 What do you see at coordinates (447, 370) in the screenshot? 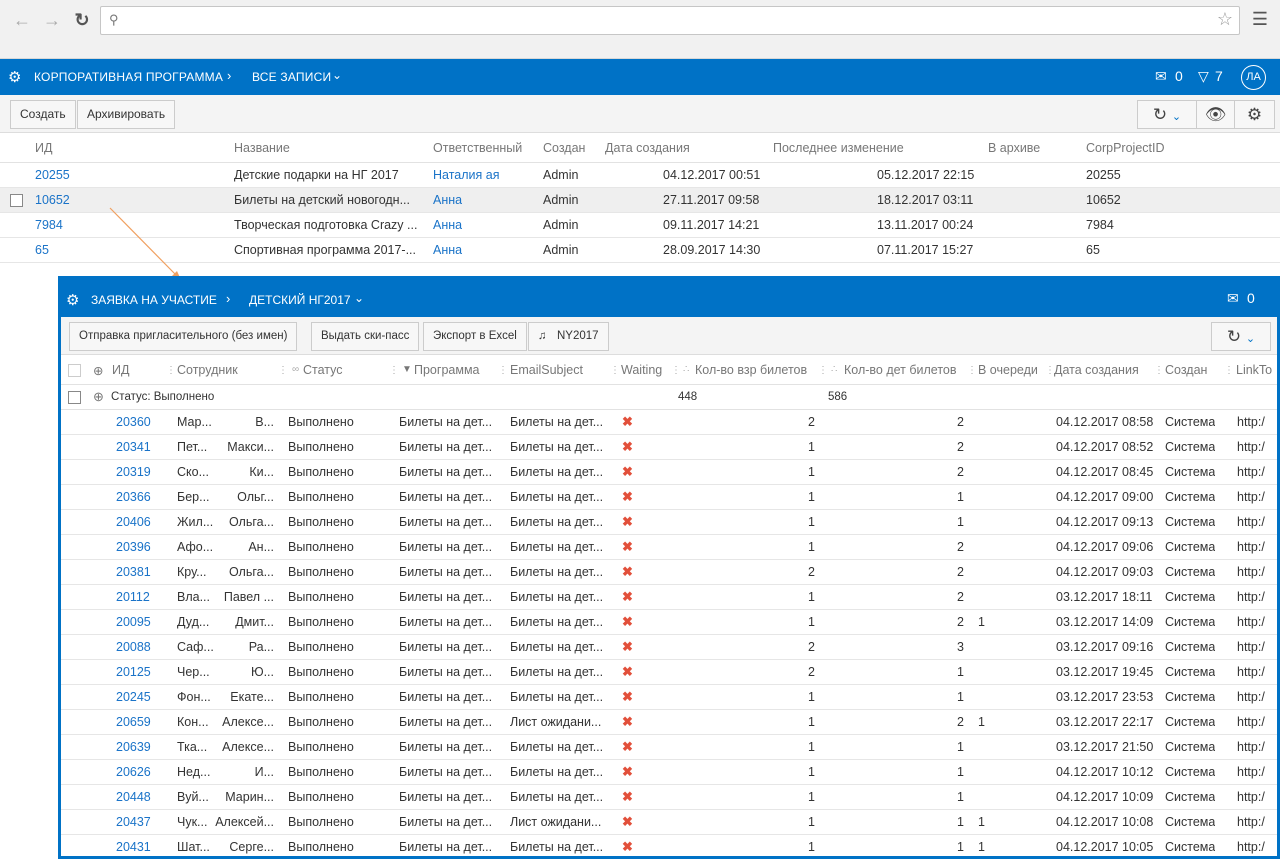
I see `col-header: Программа` at bounding box center [447, 370].